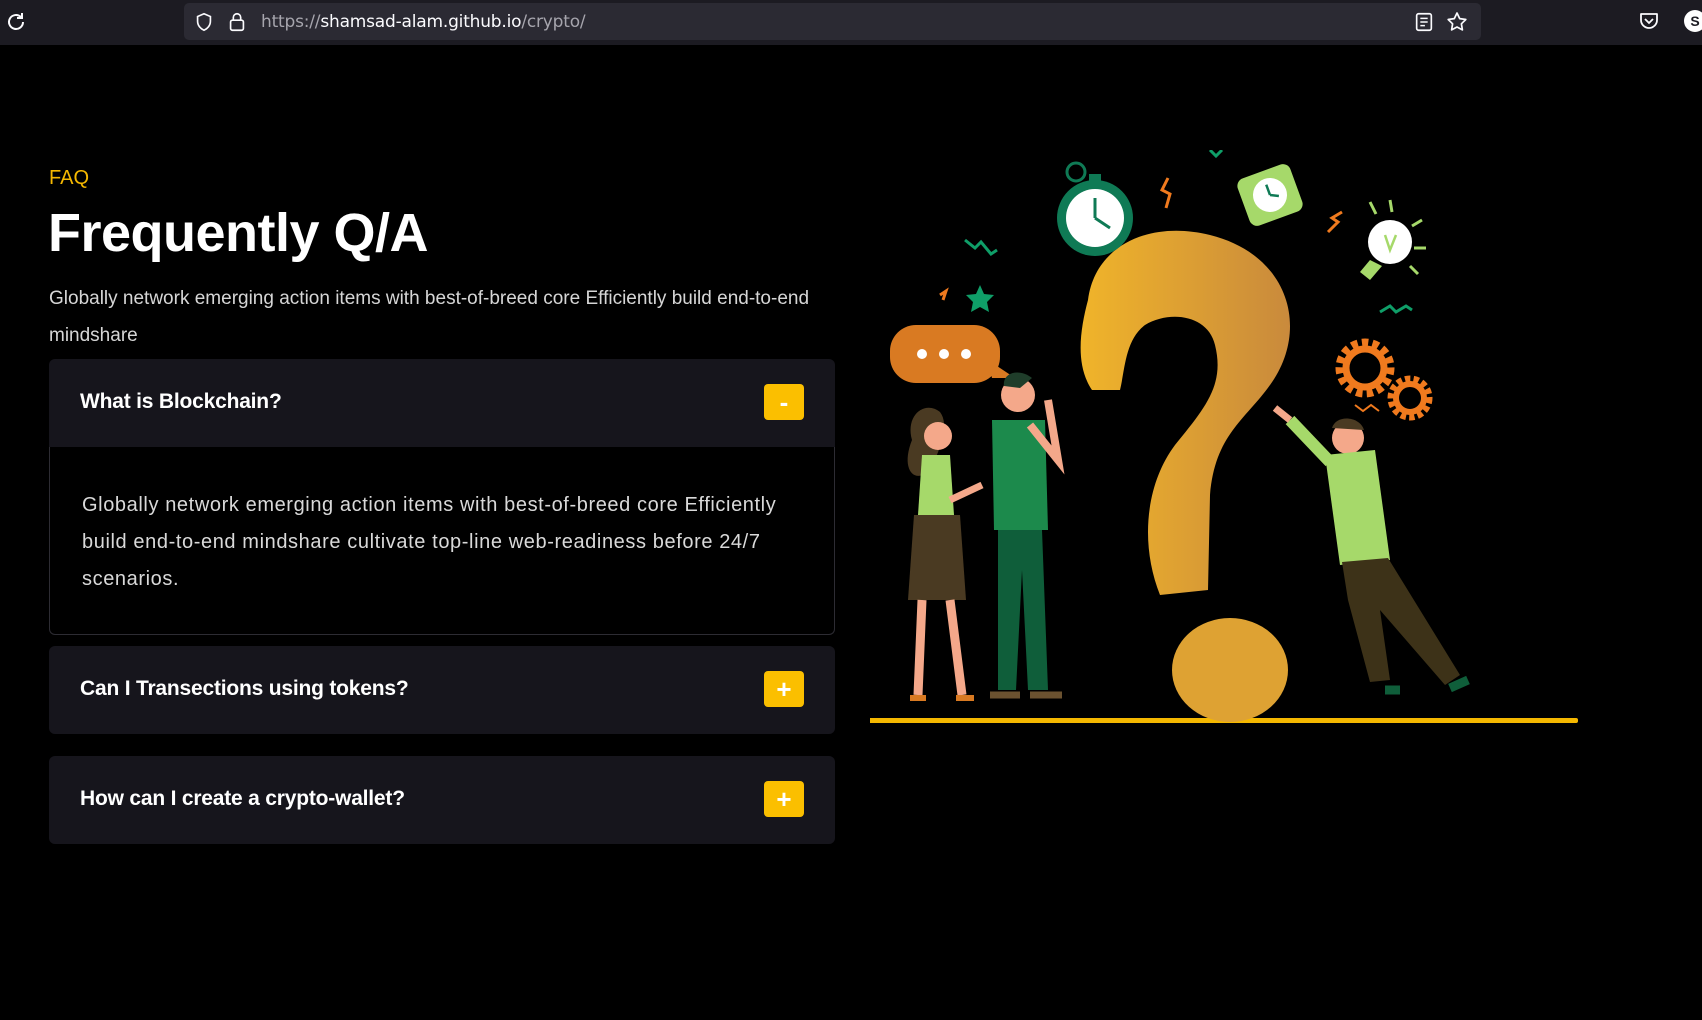  I want to click on lightbulb-icon, so click(1393, 239).